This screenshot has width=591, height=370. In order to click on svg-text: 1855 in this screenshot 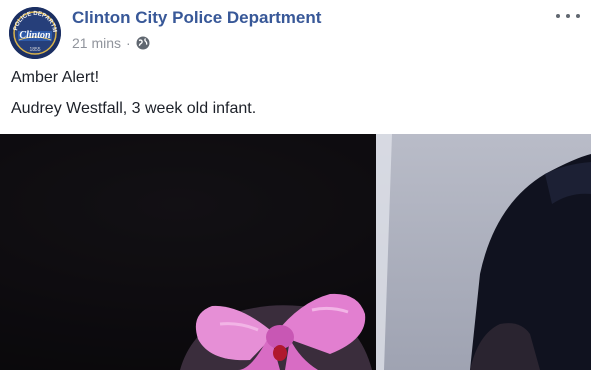, I will do `click(34, 50)`.